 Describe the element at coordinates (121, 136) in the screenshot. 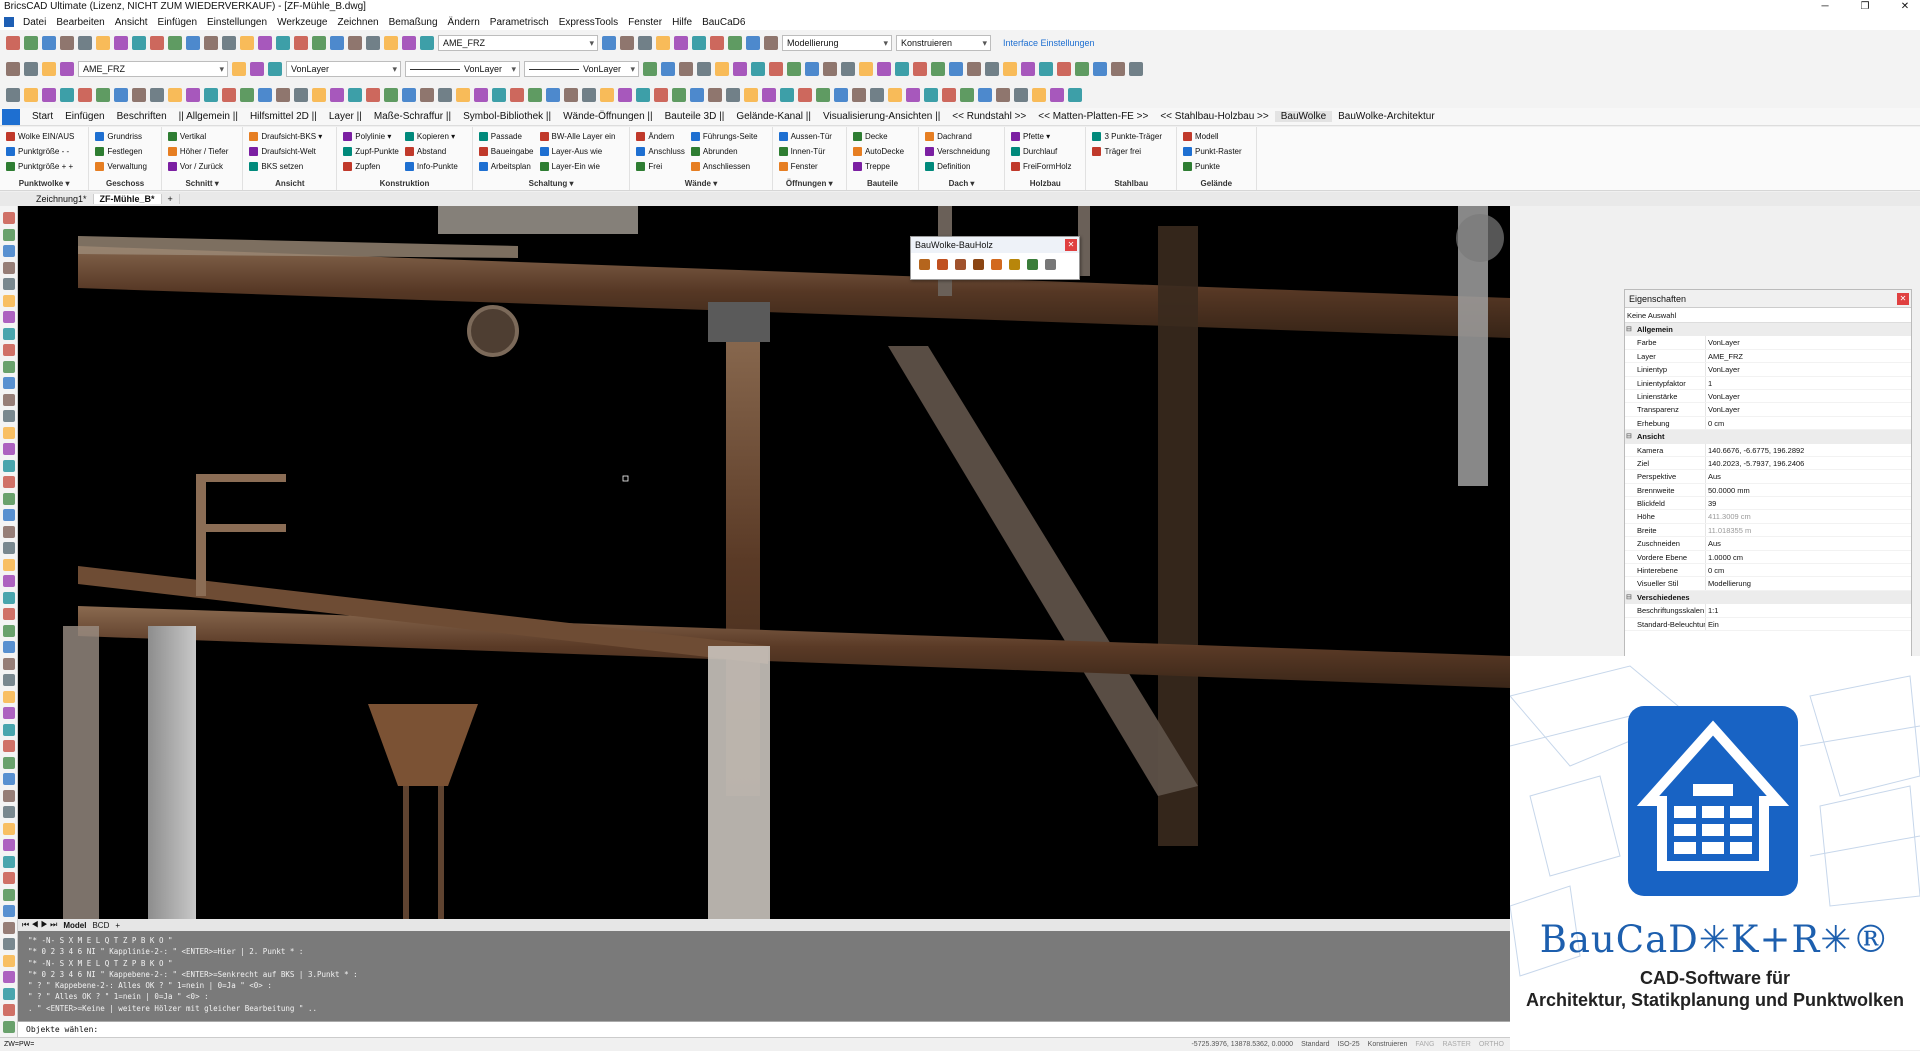

I see `ribbon-button: Grundriss` at that location.